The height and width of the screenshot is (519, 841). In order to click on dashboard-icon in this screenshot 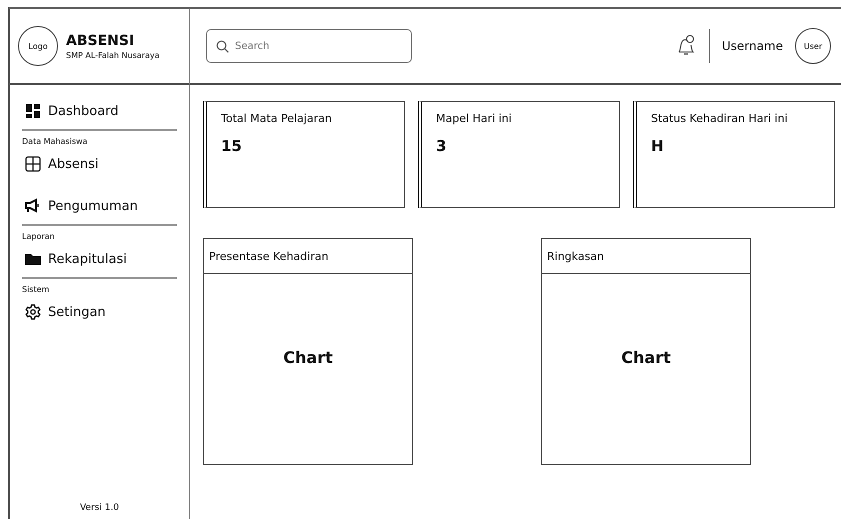, I will do `click(33, 111)`.